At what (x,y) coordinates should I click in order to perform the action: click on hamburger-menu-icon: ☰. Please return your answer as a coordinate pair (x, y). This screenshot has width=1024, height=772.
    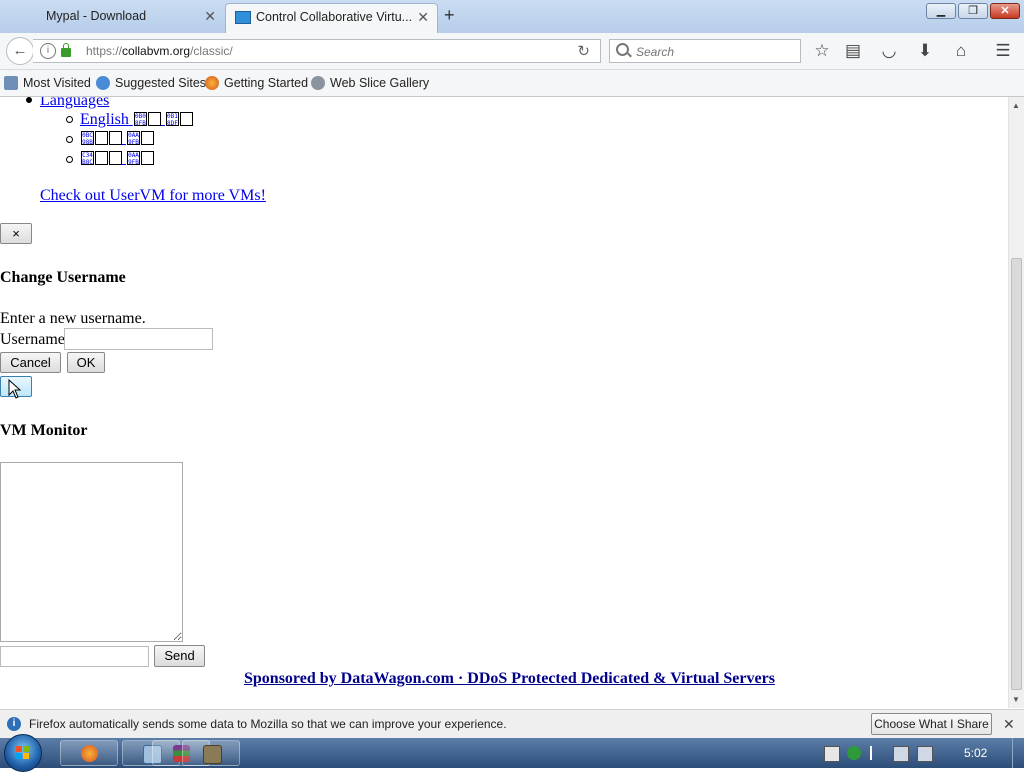
    Looking at the image, I should click on (1003, 51).